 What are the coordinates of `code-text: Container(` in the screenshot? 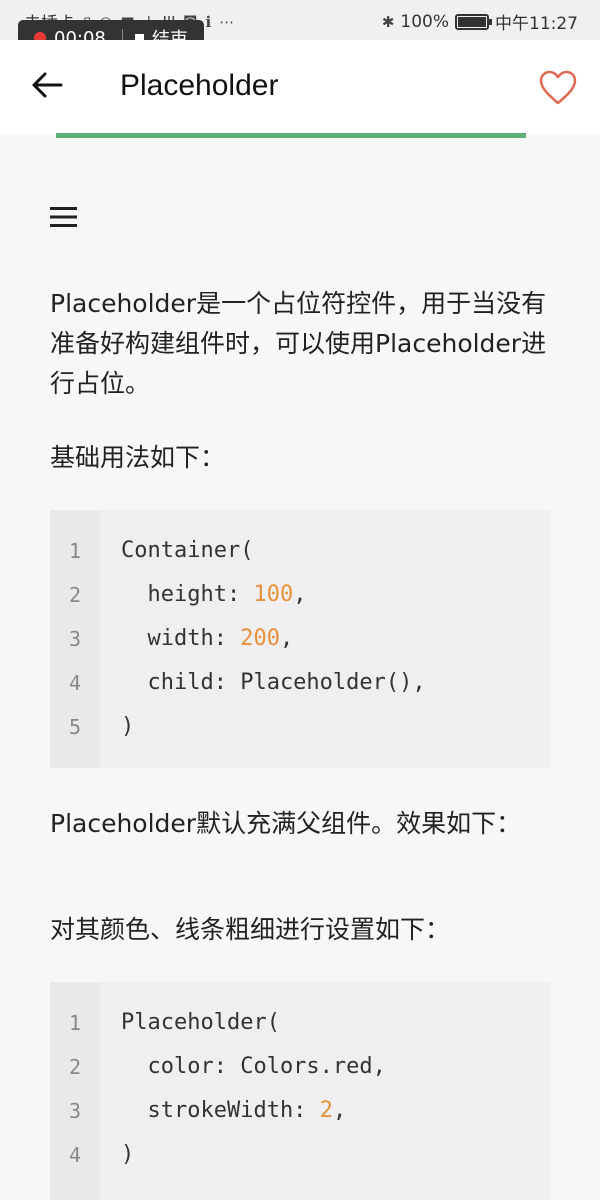 It's located at (187, 551).